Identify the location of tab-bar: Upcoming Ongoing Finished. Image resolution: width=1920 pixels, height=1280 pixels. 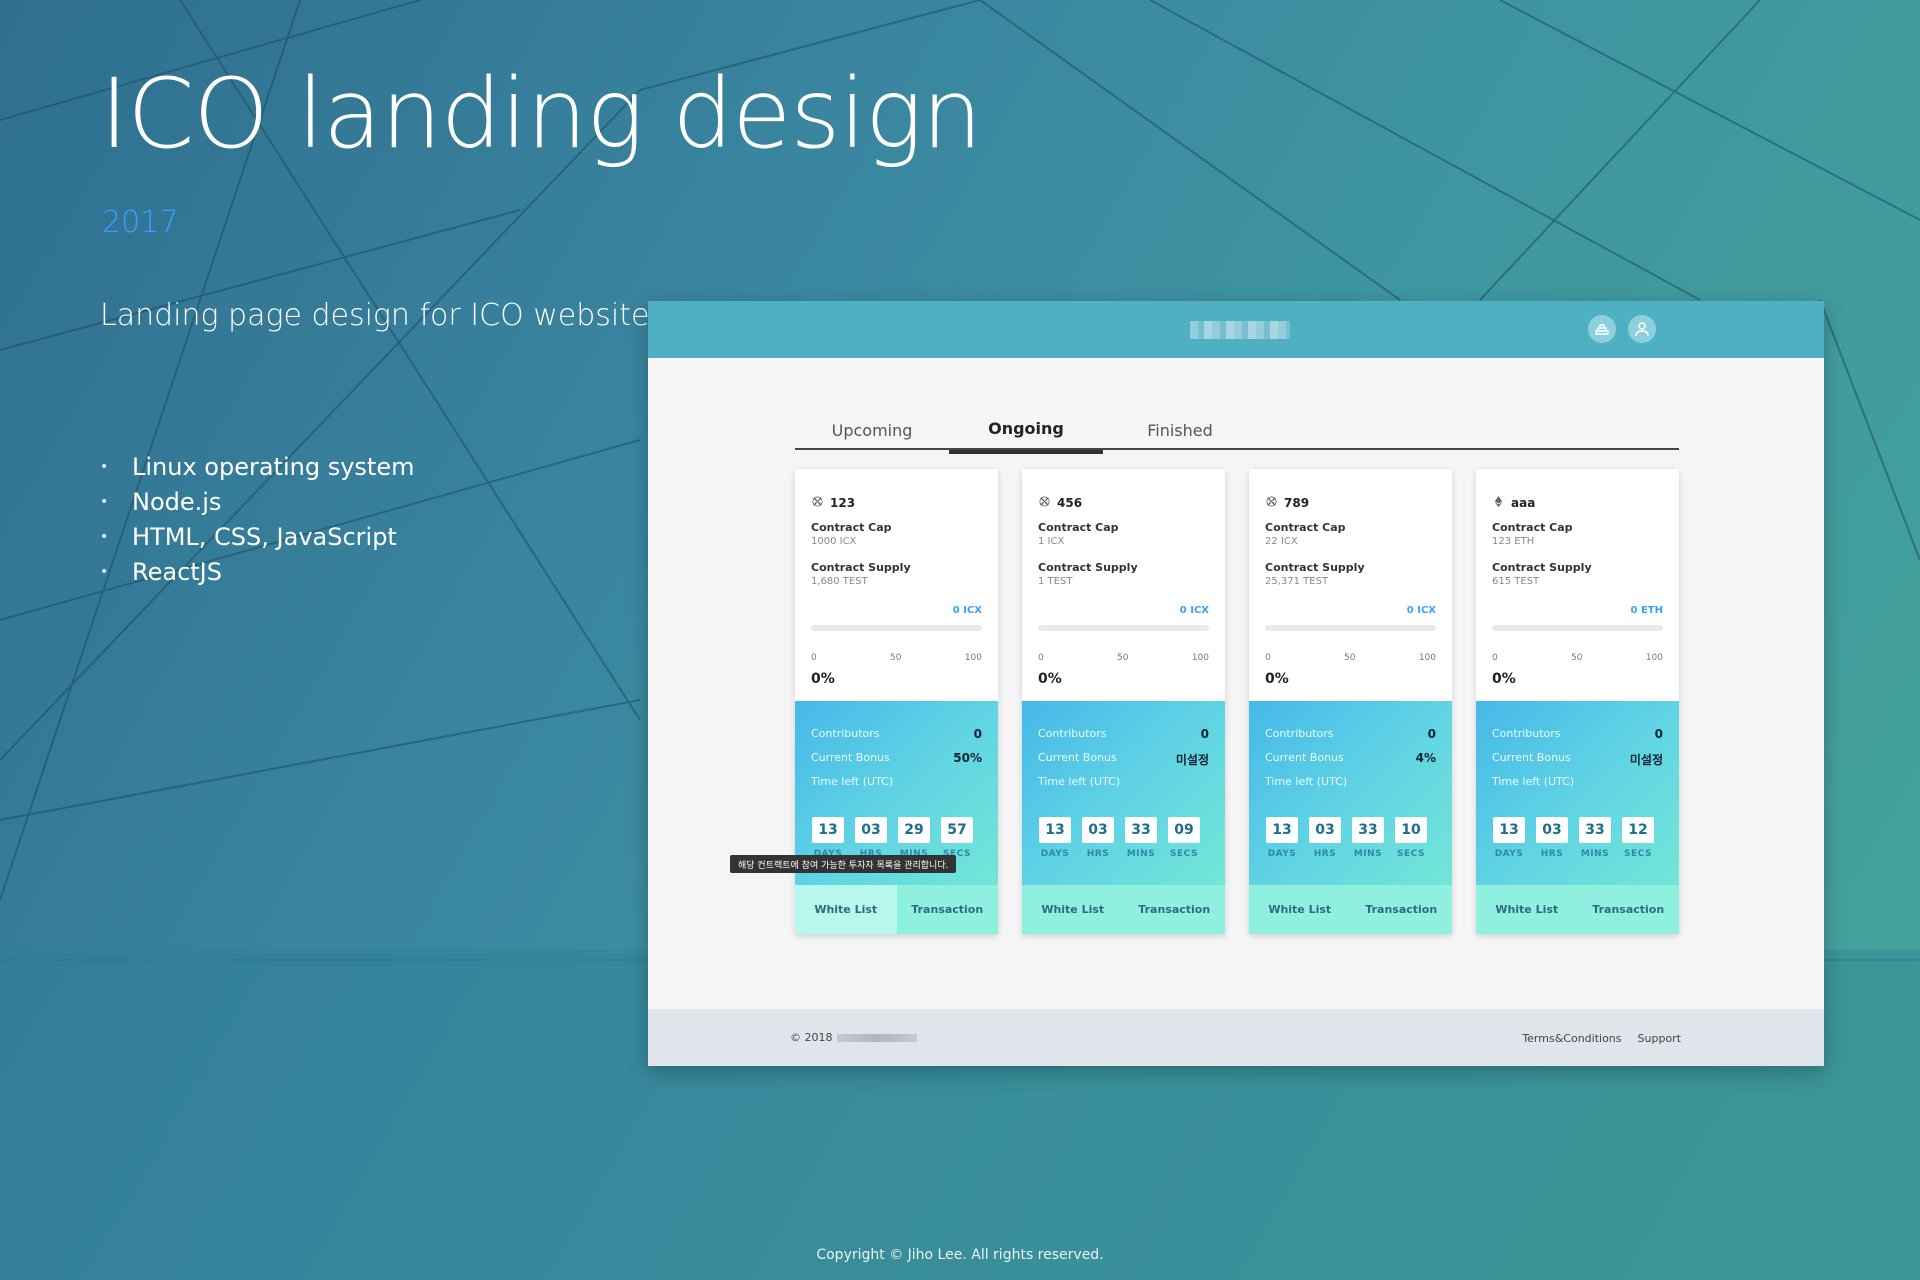
(1237, 426).